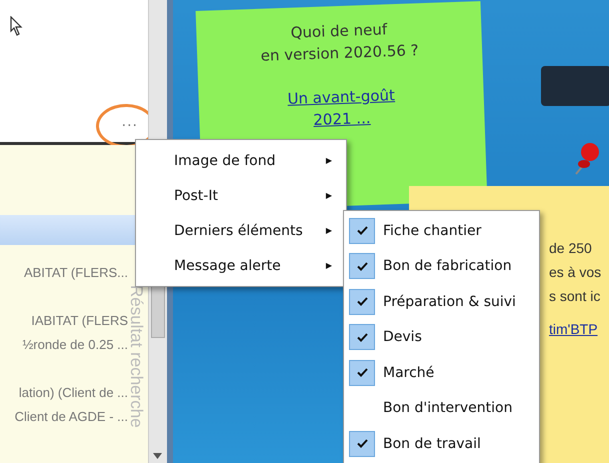 This screenshot has height=463, width=609. I want to click on menu-item: Image de fond ▶, so click(241, 160).